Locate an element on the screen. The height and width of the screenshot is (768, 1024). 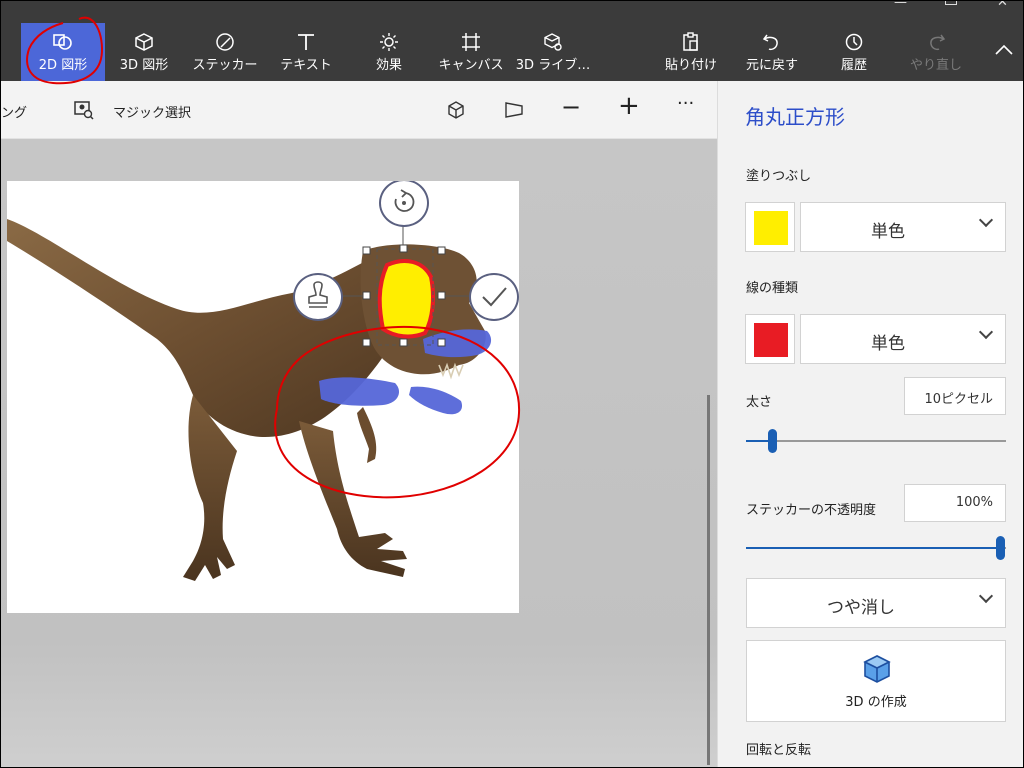
make-3d-button: 3D の作成 is located at coordinates (876, 681).